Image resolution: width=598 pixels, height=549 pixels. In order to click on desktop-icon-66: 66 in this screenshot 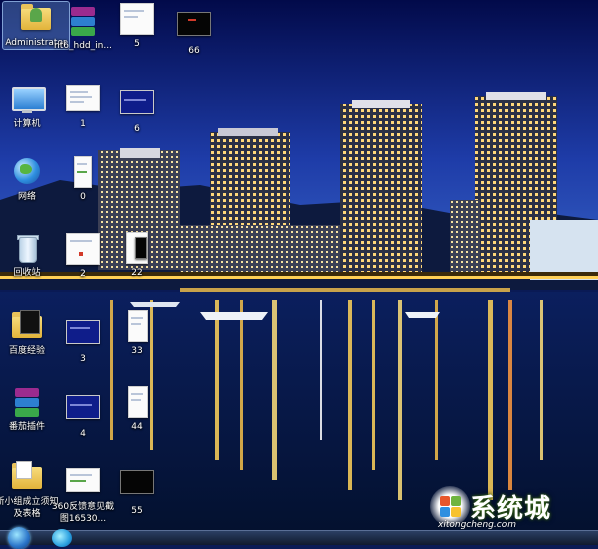, I will do `click(194, 33)`.